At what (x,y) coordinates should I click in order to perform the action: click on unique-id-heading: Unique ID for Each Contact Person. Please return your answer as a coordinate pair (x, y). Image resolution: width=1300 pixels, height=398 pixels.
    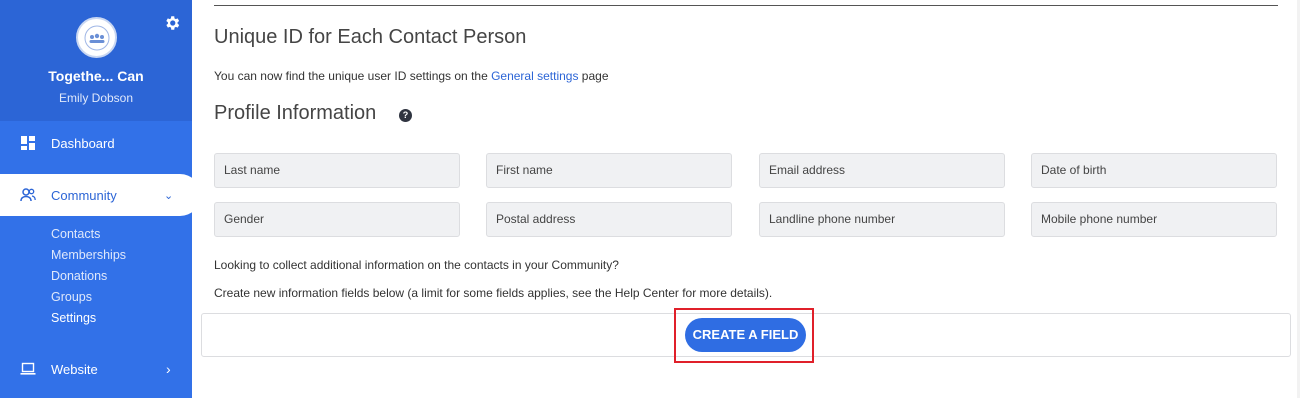
    Looking at the image, I should click on (370, 37).